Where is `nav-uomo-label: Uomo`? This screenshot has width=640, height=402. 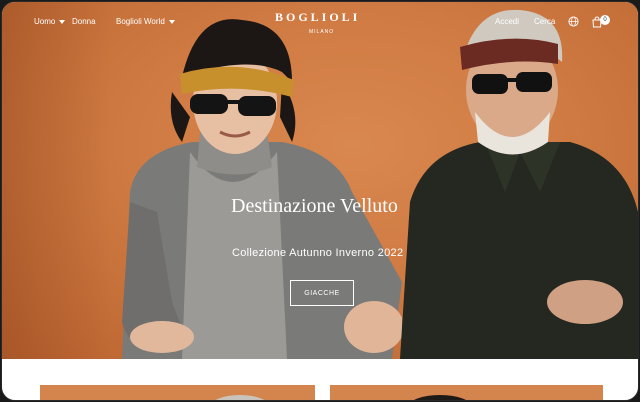
nav-uomo-label: Uomo is located at coordinates (45, 21).